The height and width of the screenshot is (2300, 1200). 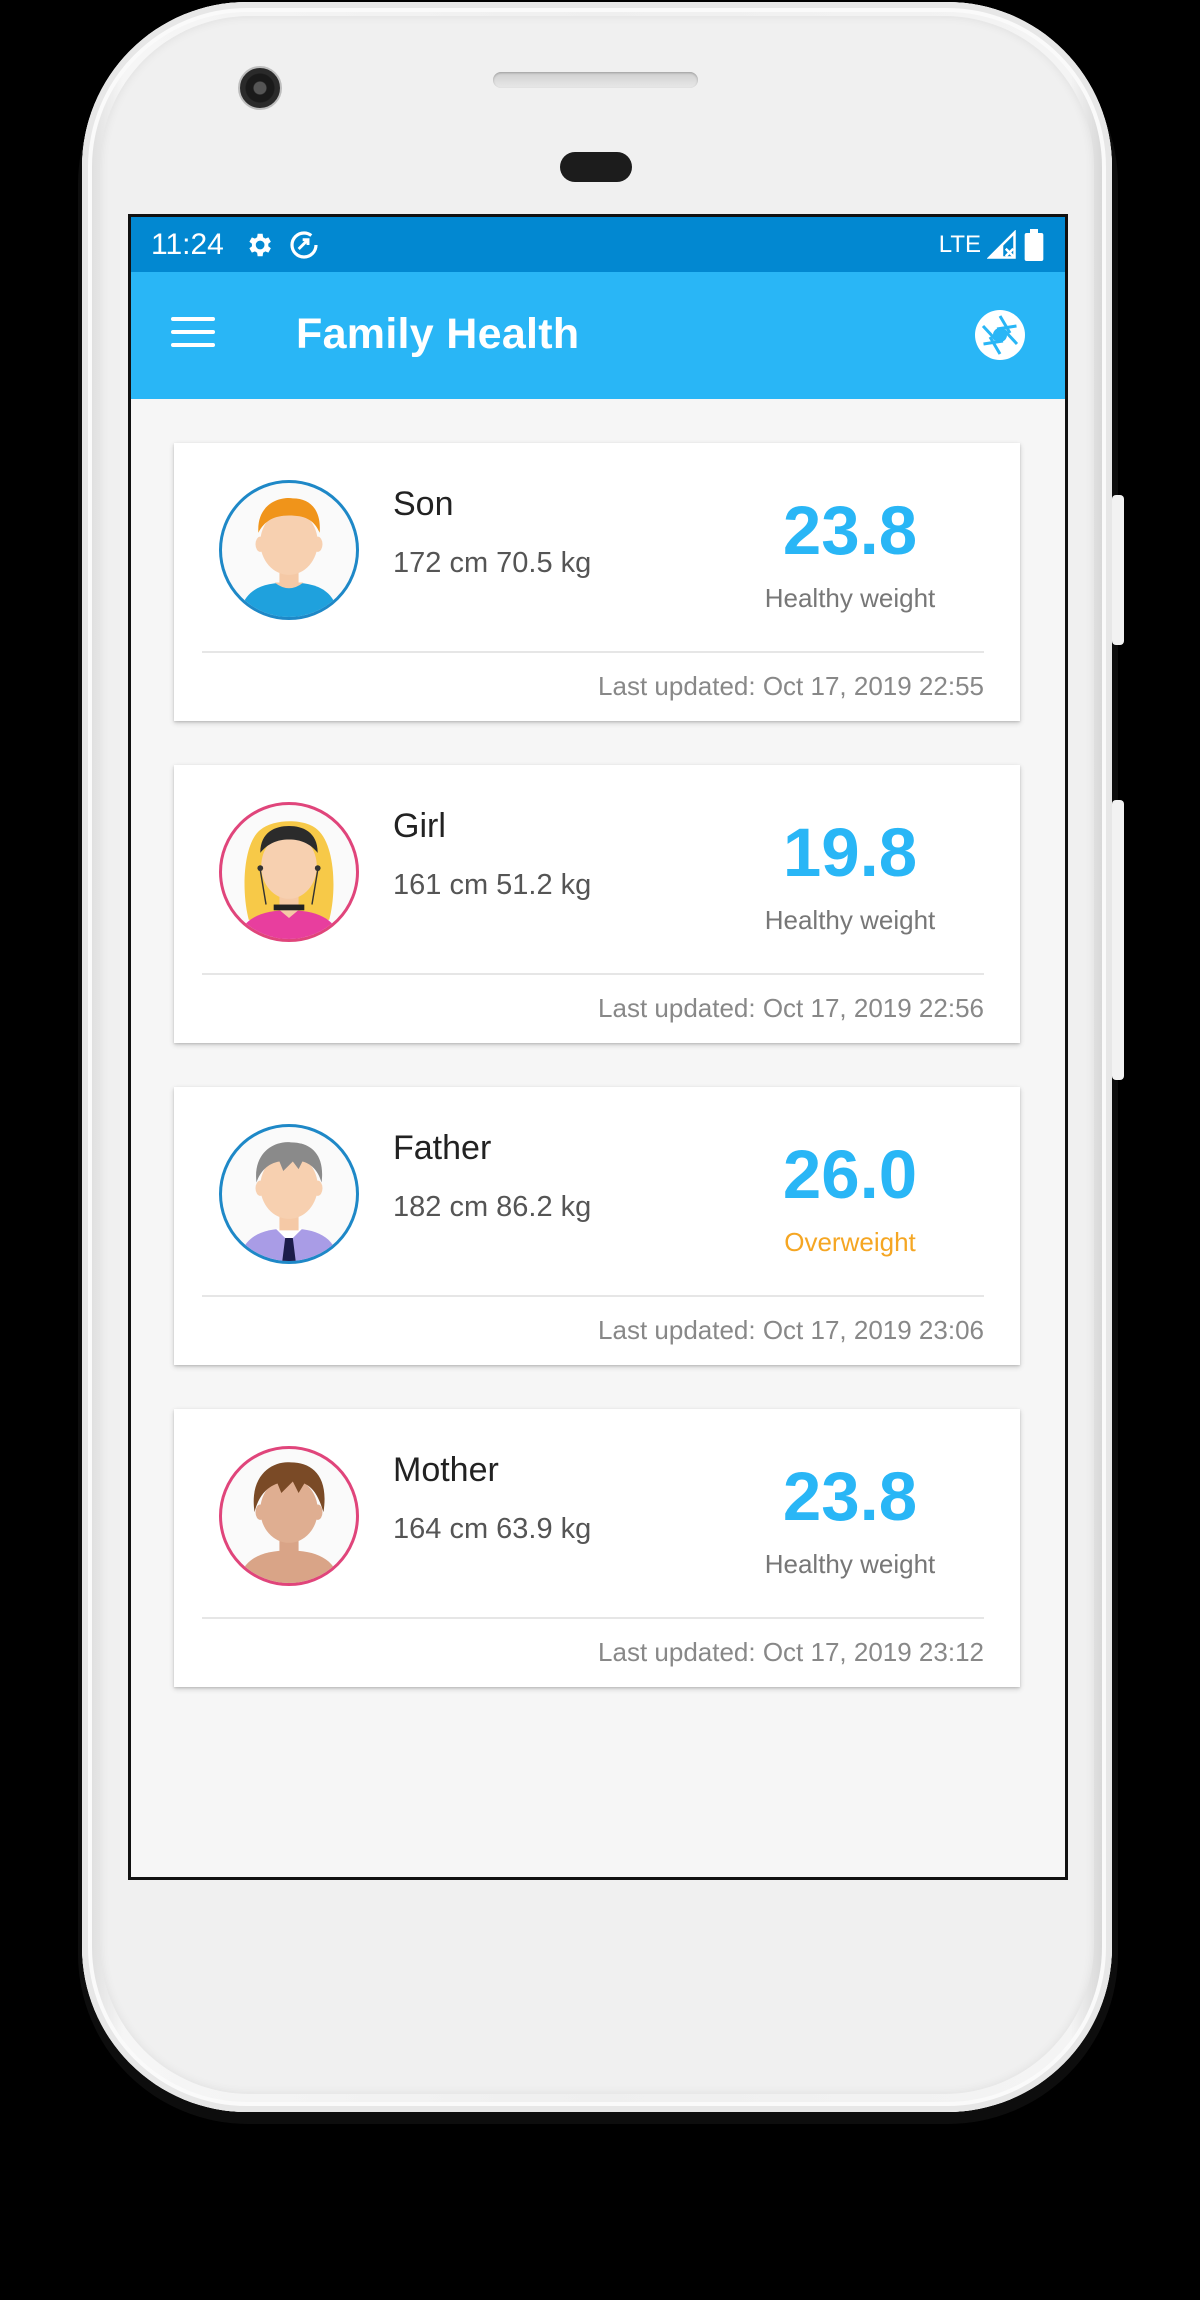 What do you see at coordinates (598, 335) in the screenshot?
I see `app-bar: Family Health` at bounding box center [598, 335].